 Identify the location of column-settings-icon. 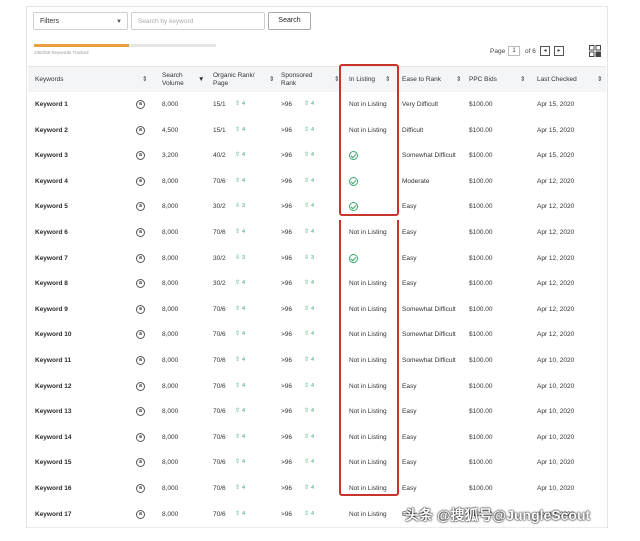
(595, 51).